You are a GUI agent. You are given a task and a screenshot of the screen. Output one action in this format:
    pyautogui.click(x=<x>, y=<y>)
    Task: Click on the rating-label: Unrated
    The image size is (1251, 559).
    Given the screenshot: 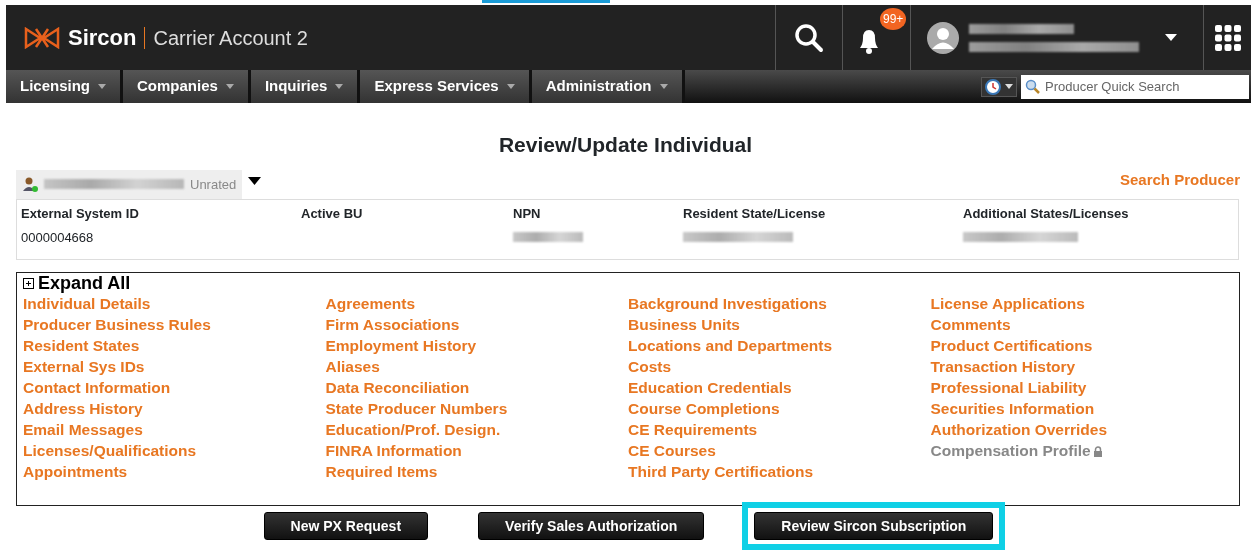 What is the action you would take?
    pyautogui.click(x=213, y=184)
    